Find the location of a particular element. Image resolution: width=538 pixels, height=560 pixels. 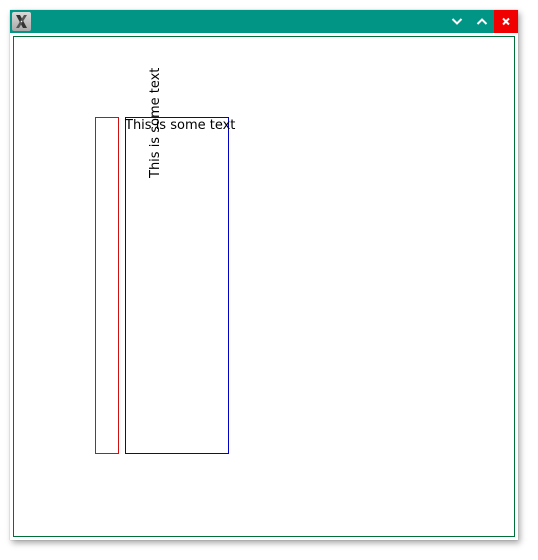

x-app-icon is located at coordinates (21, 21).